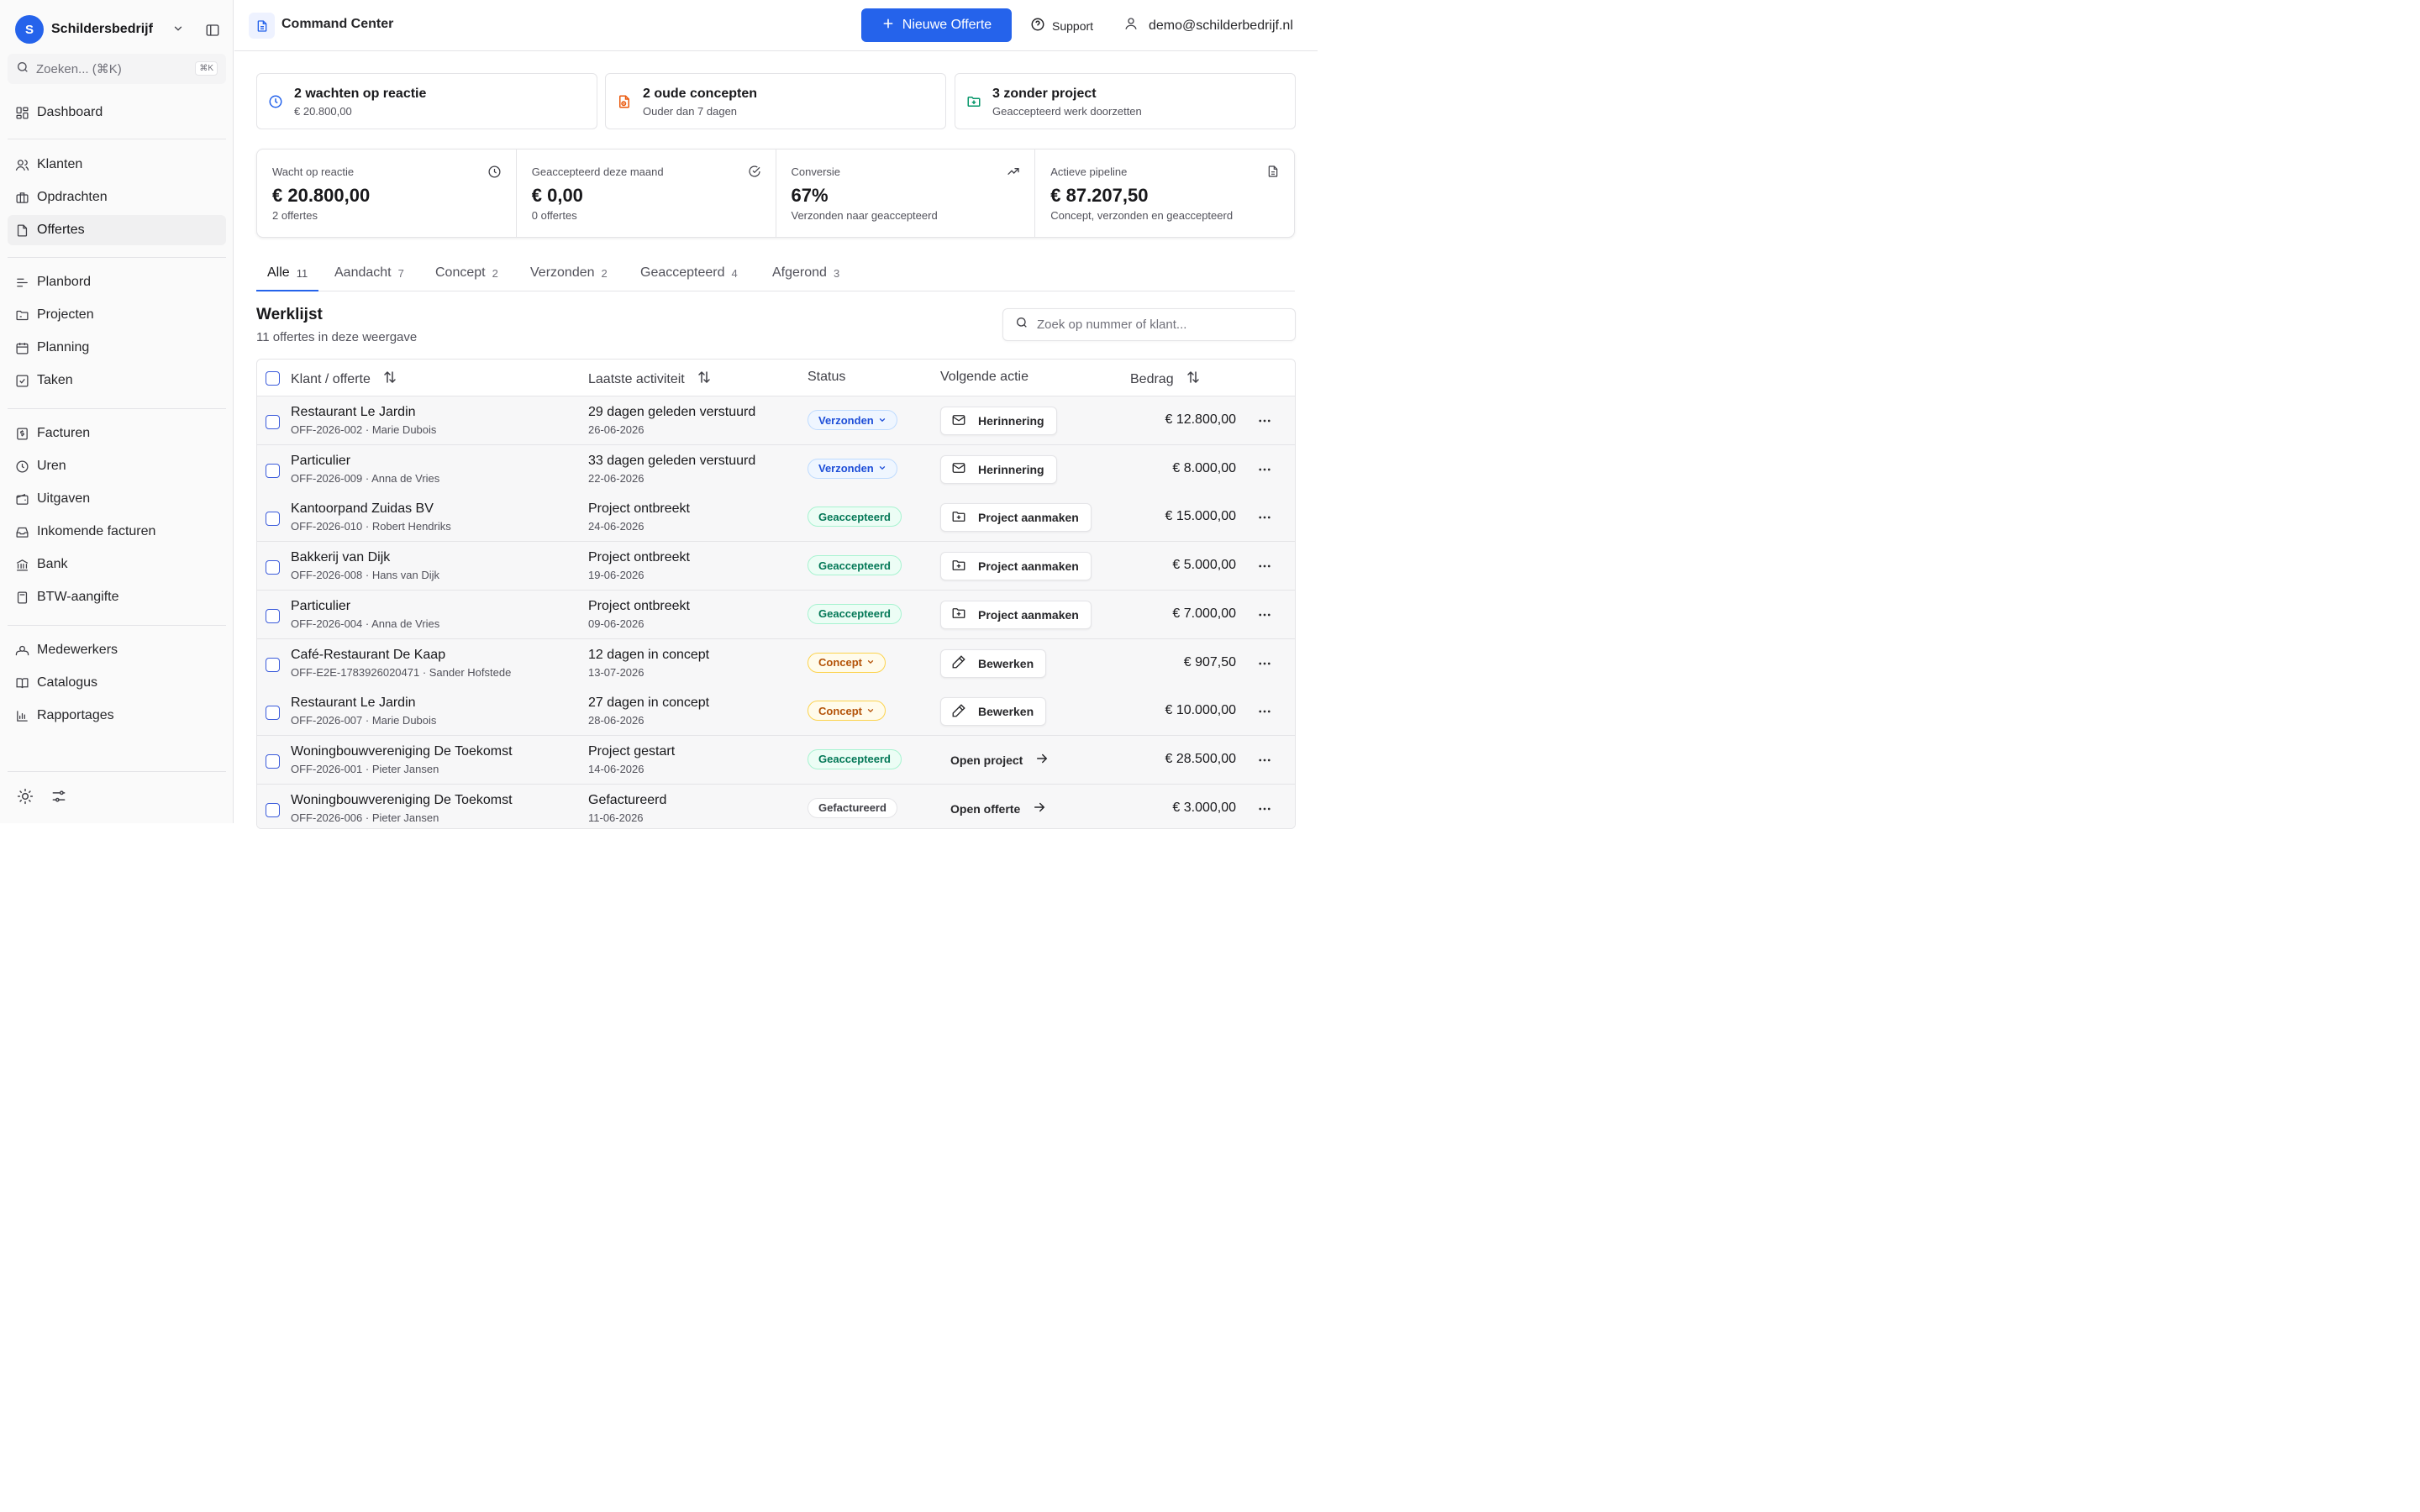  Describe the element at coordinates (999, 809) in the screenshot. I see `next-action-button: Open offerte` at that location.